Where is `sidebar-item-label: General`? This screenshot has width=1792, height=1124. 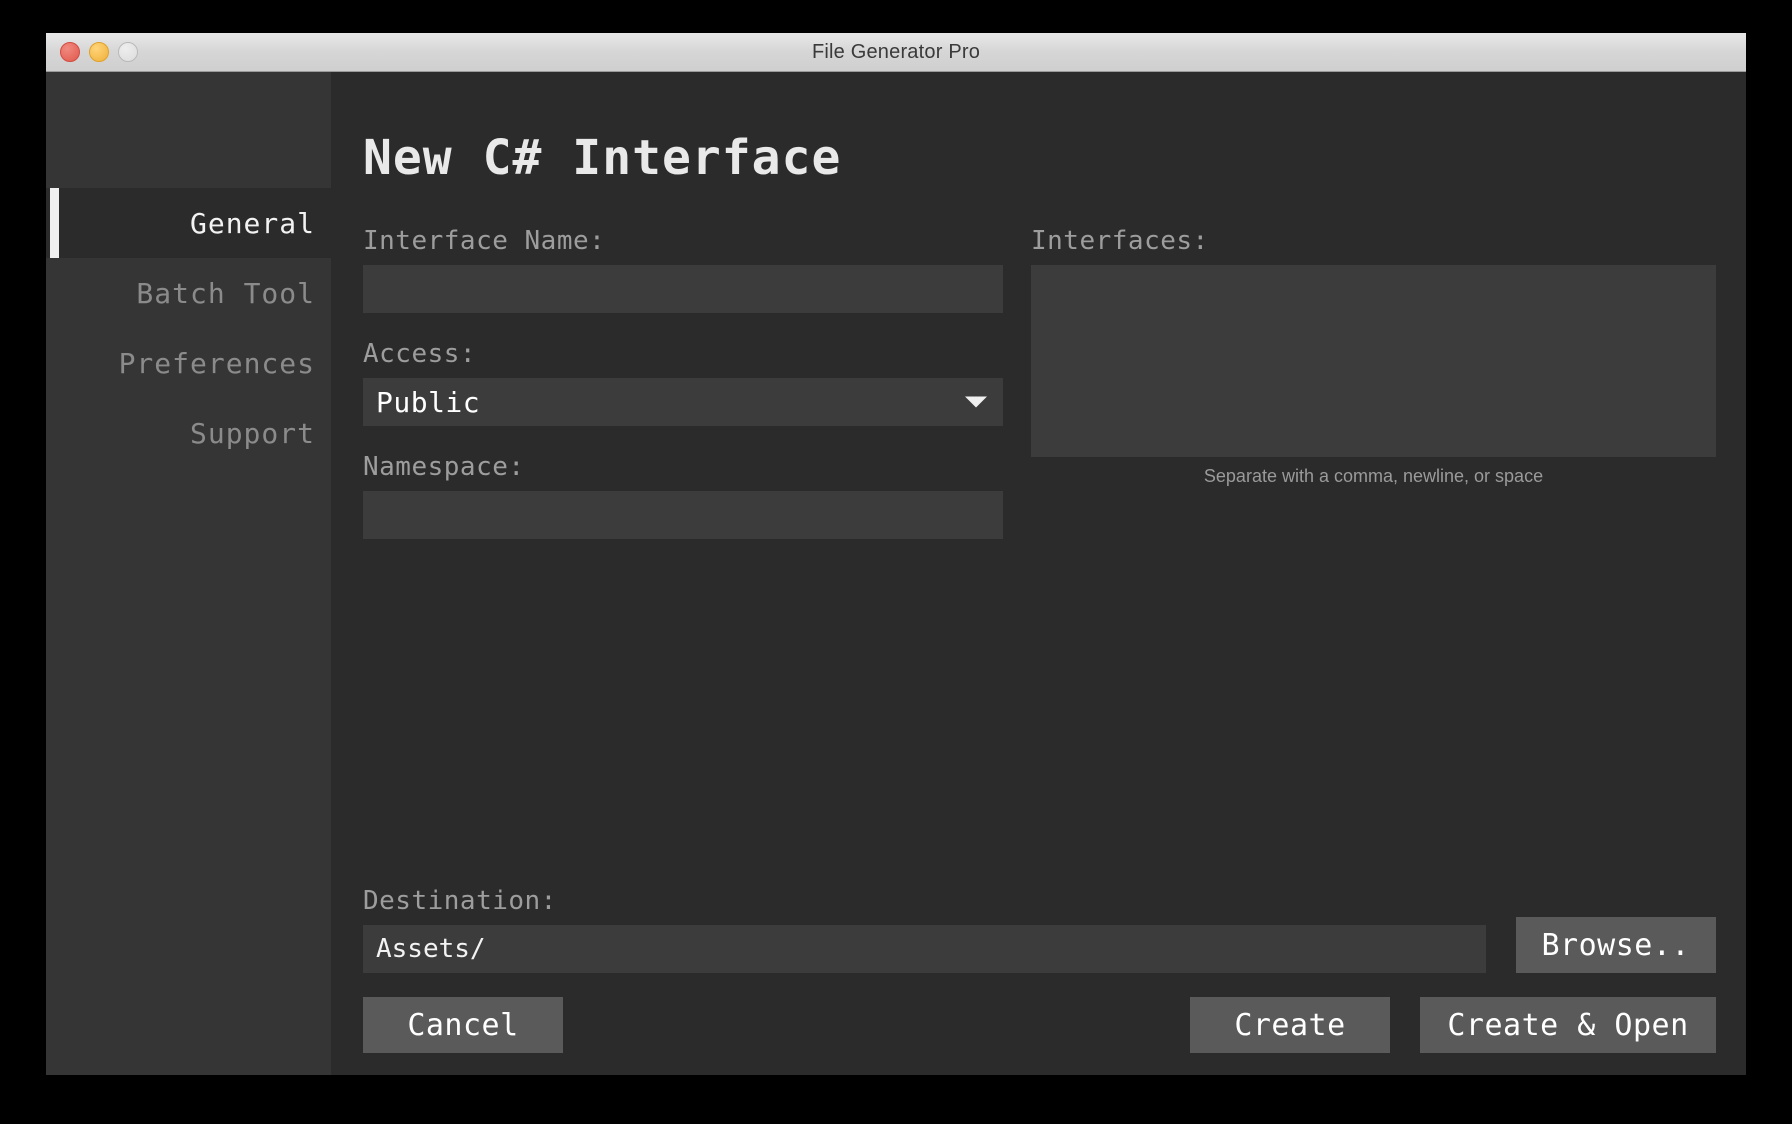
sidebar-item-label: General is located at coordinates (252, 223).